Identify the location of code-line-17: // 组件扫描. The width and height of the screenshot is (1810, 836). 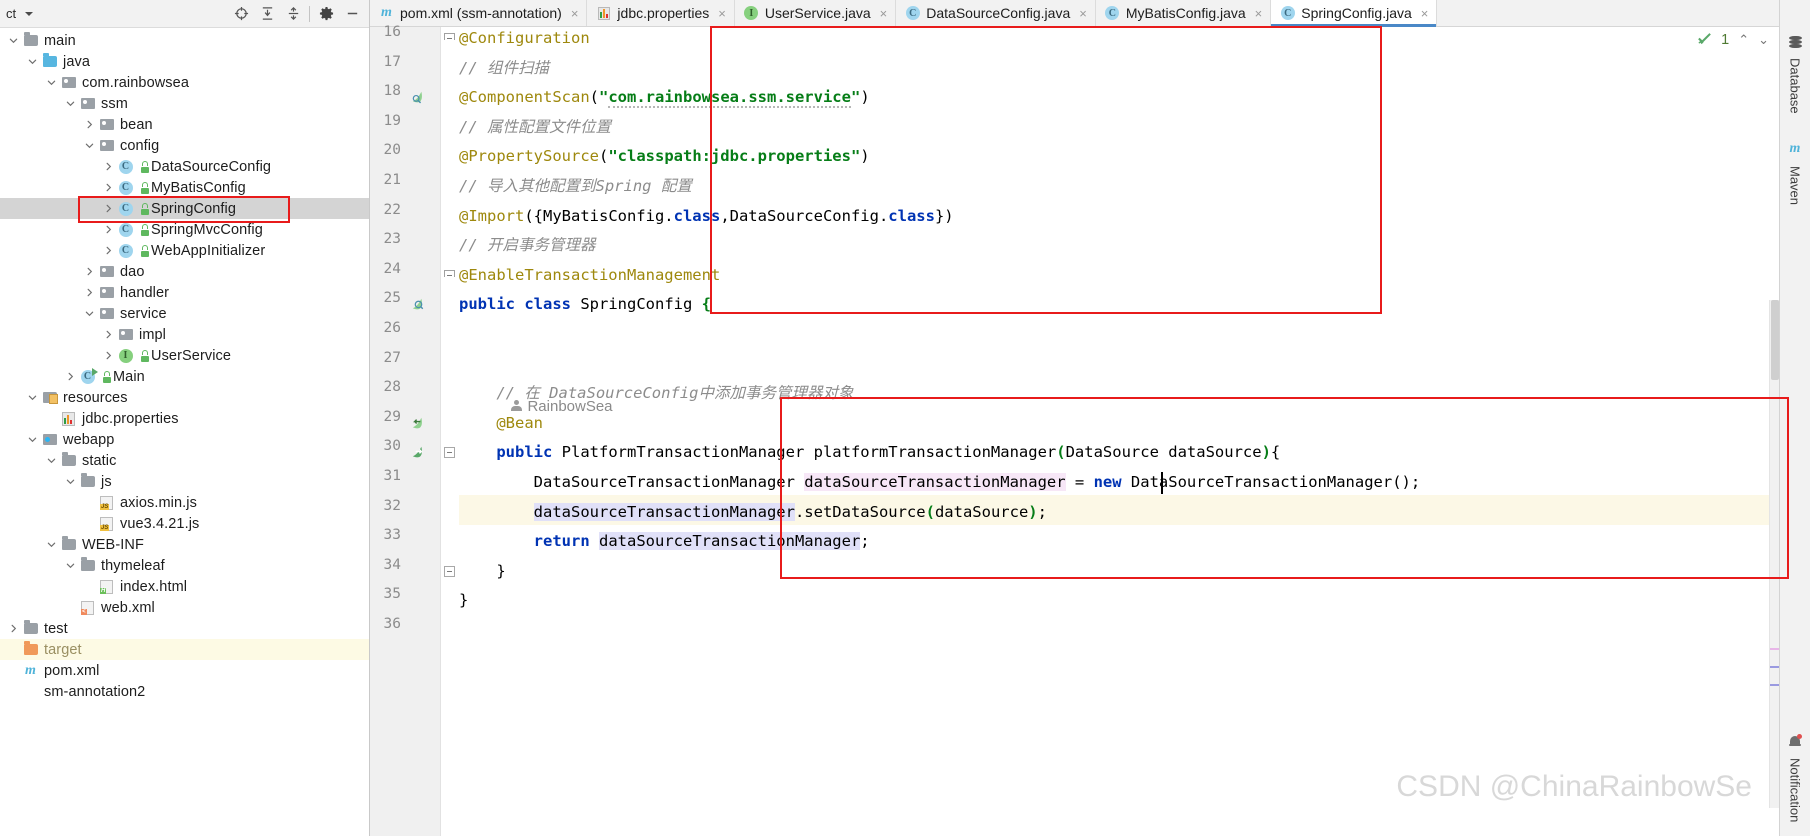
(504, 69).